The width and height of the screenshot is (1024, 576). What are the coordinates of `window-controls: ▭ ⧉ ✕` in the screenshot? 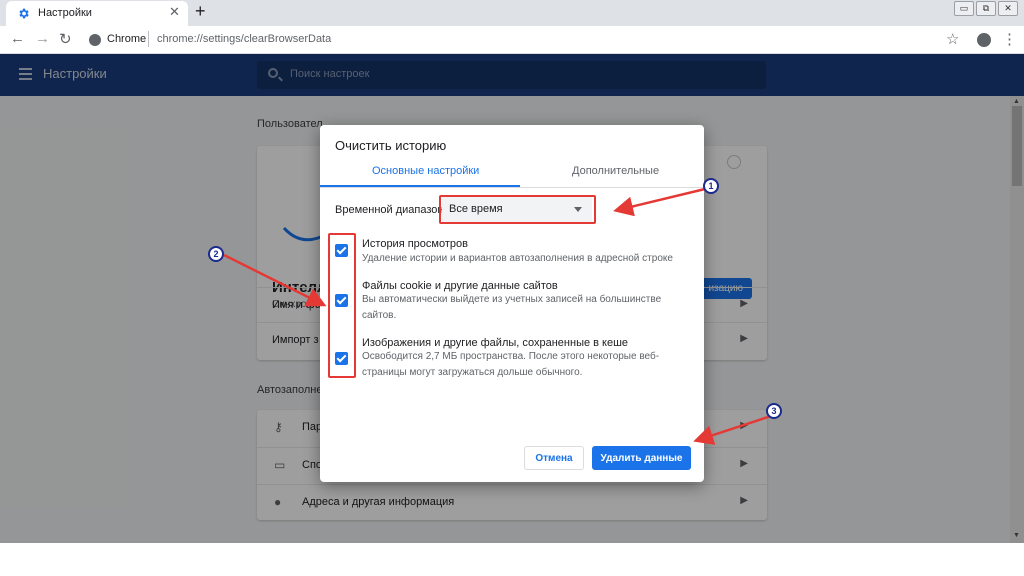 It's located at (986, 8).